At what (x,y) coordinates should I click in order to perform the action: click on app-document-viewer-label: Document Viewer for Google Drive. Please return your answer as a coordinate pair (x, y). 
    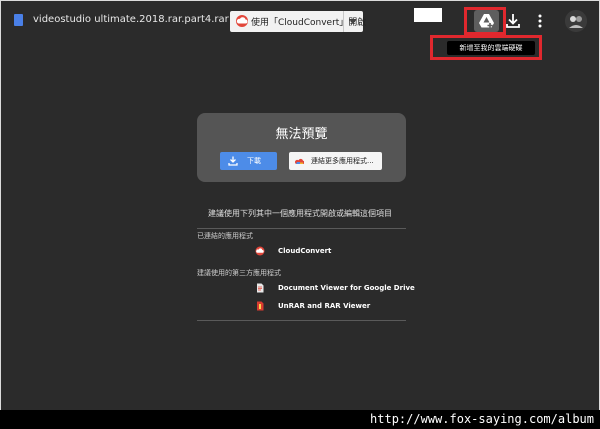
    Looking at the image, I should click on (346, 288).